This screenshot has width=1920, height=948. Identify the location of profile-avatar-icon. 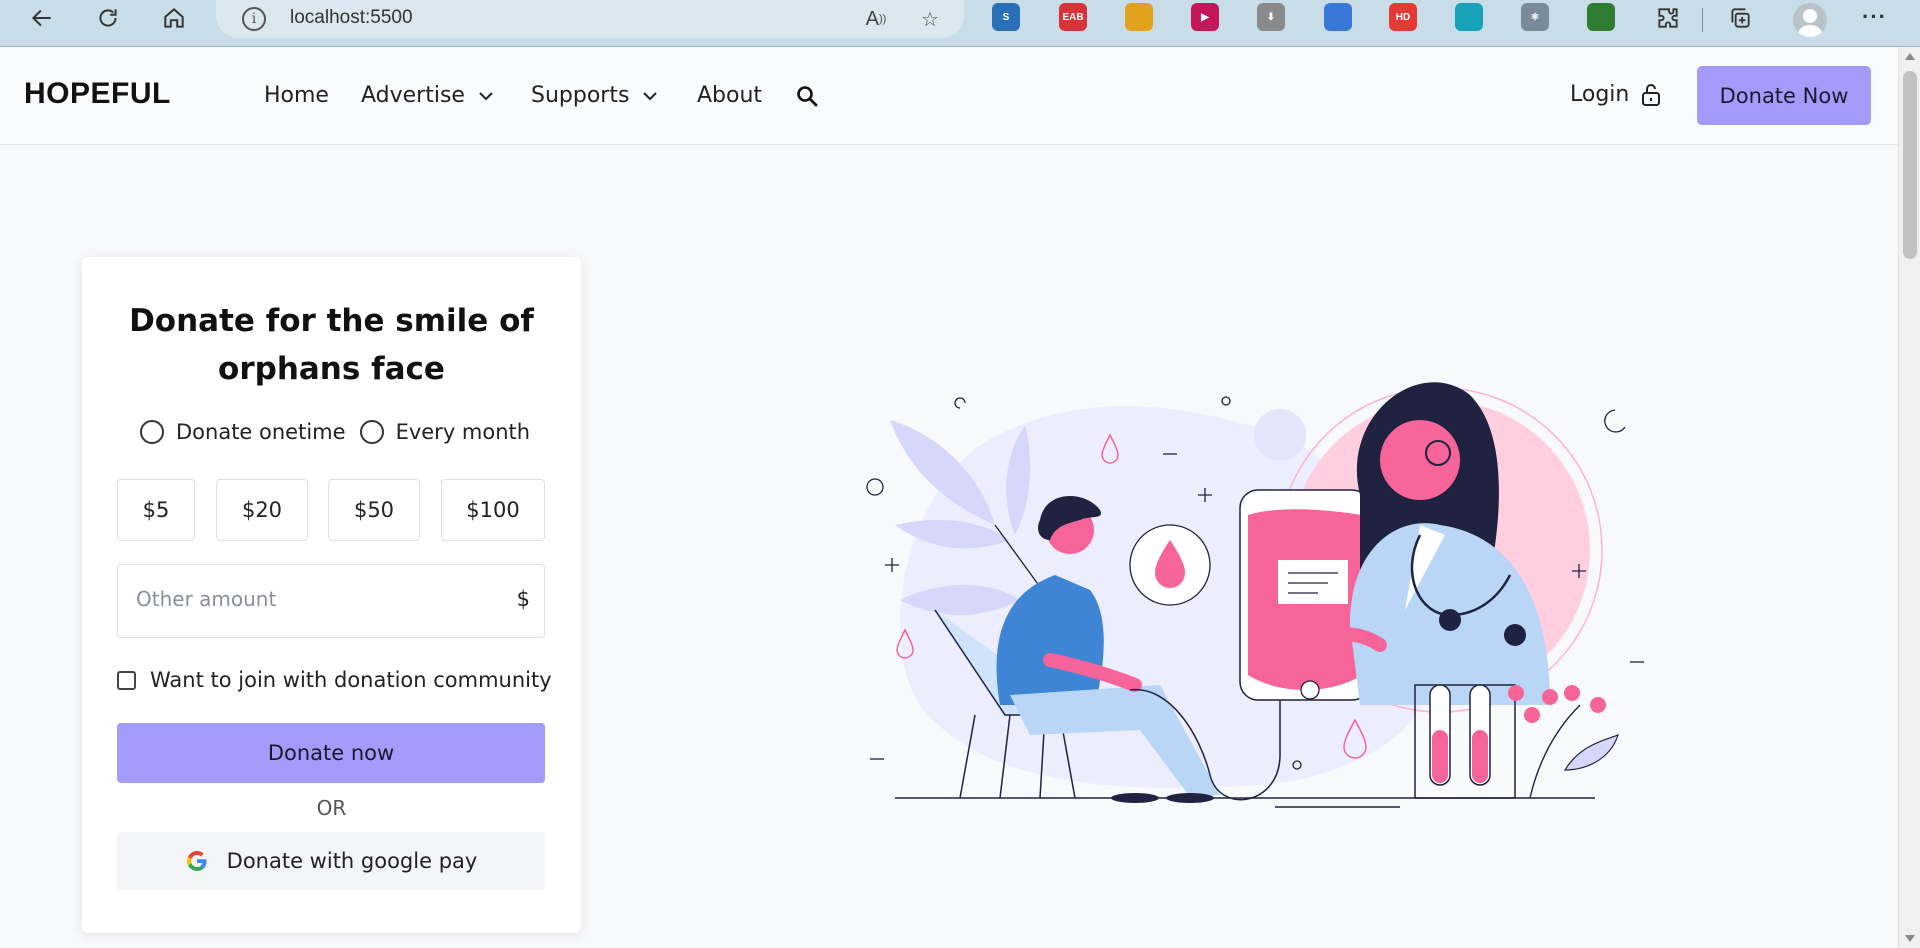
(1810, 20).